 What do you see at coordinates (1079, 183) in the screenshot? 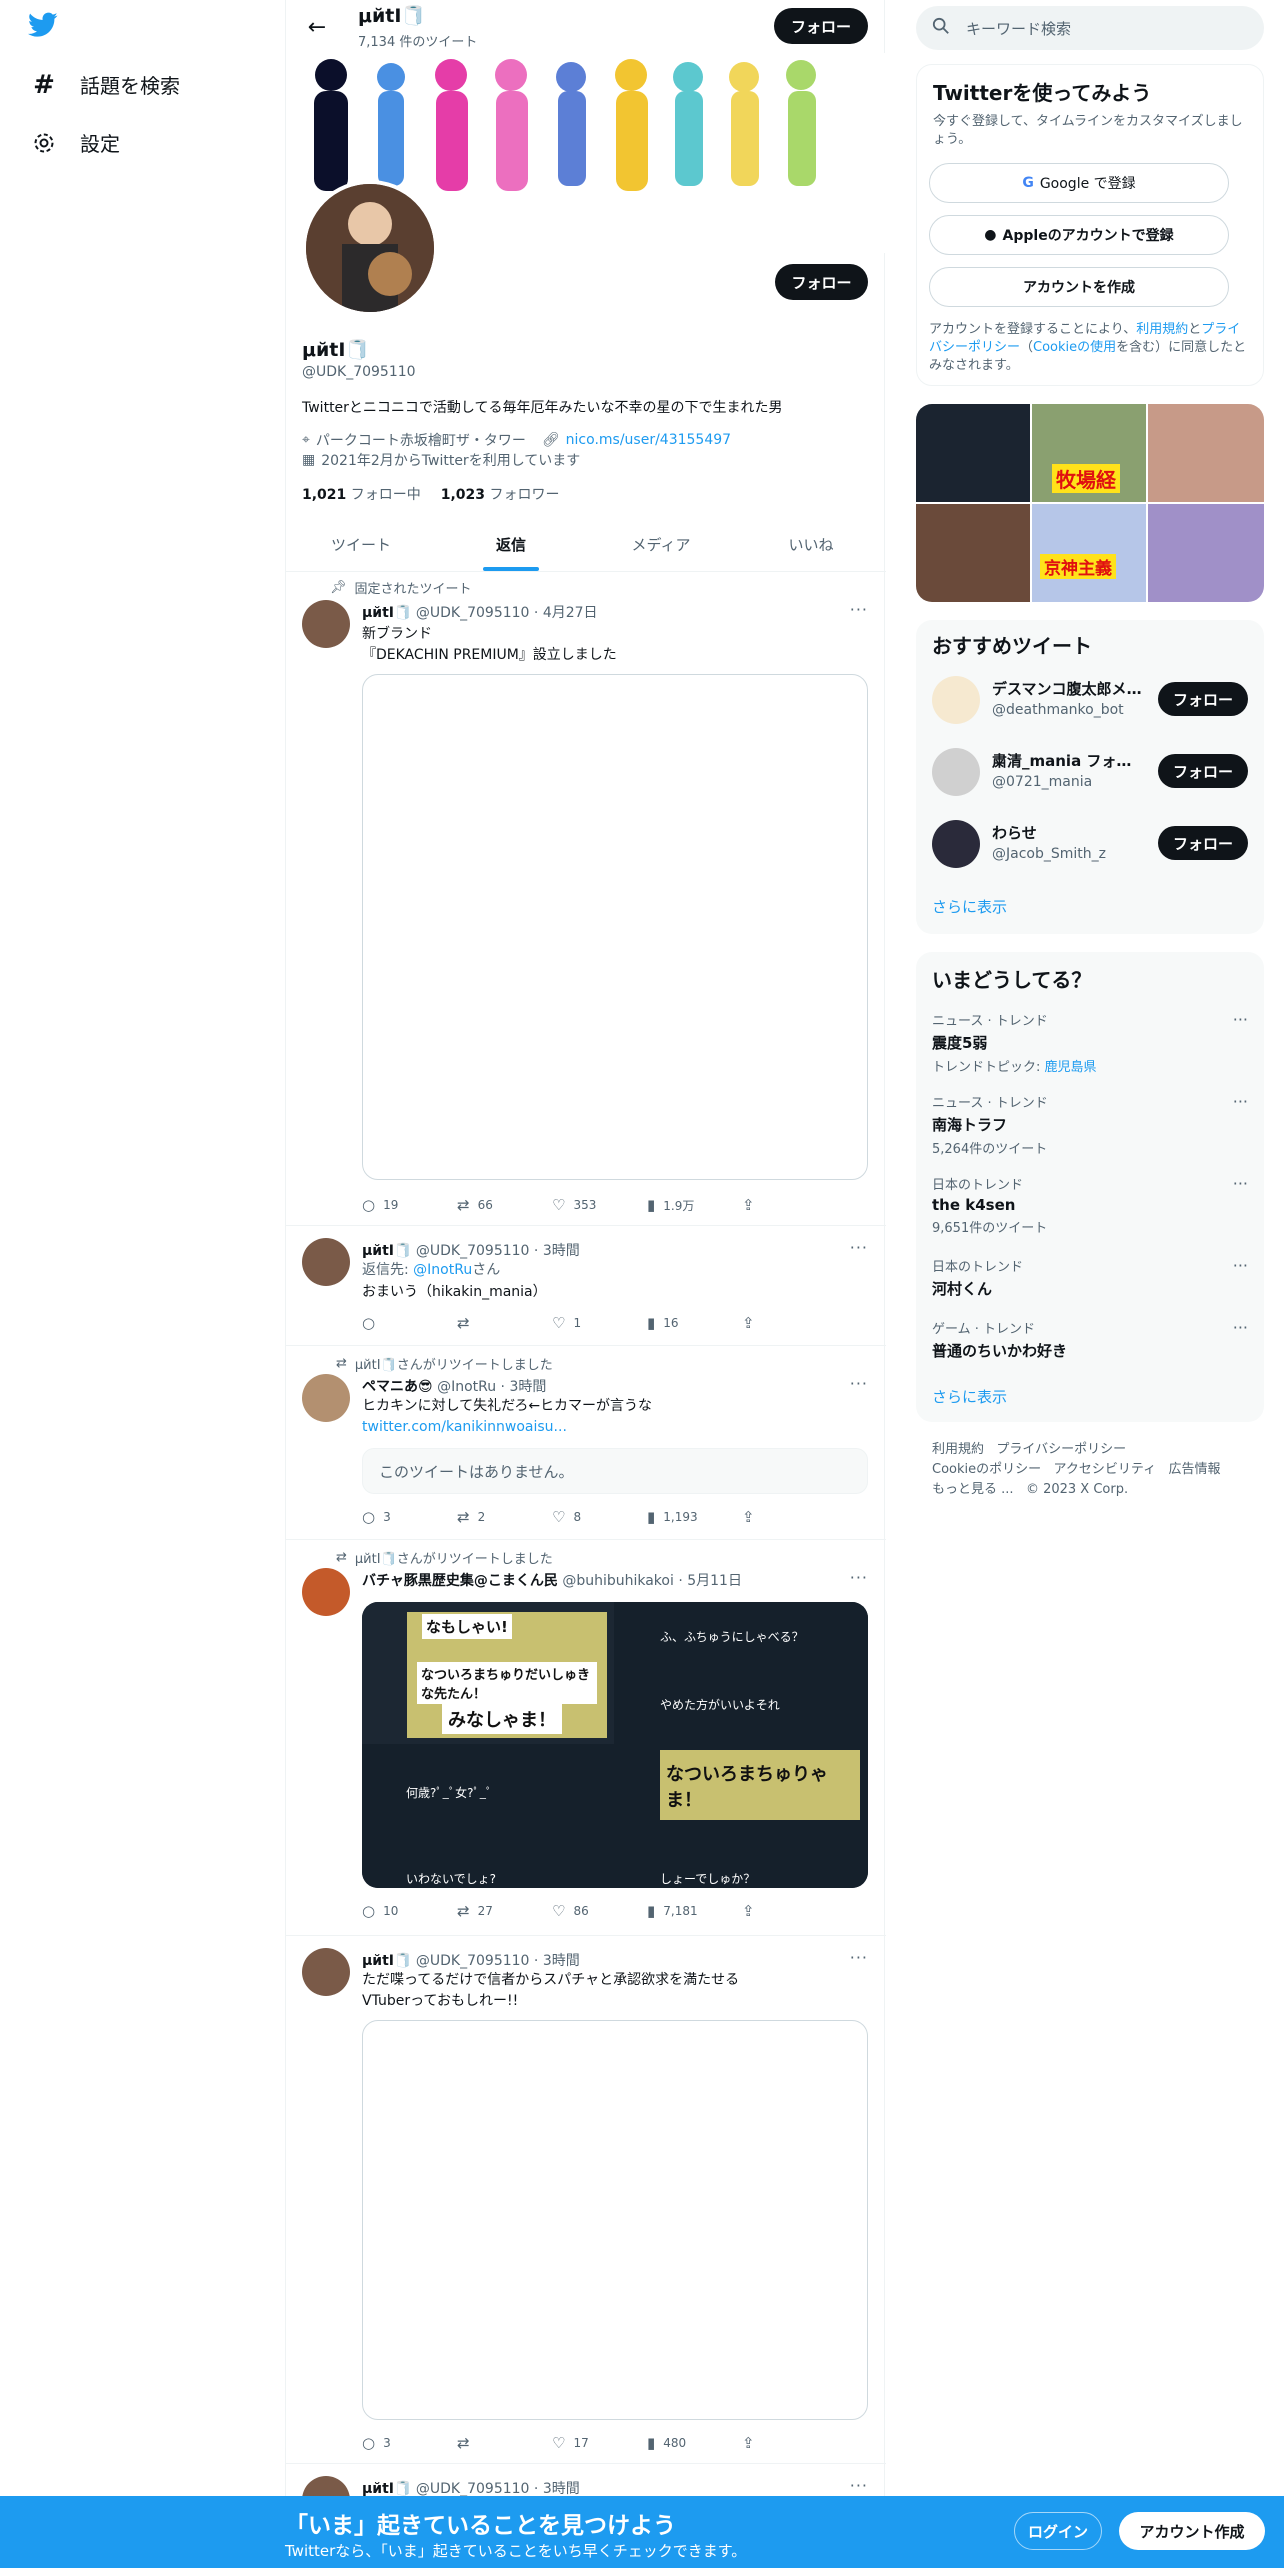
I see `google-signup-button: G Google で登録` at bounding box center [1079, 183].